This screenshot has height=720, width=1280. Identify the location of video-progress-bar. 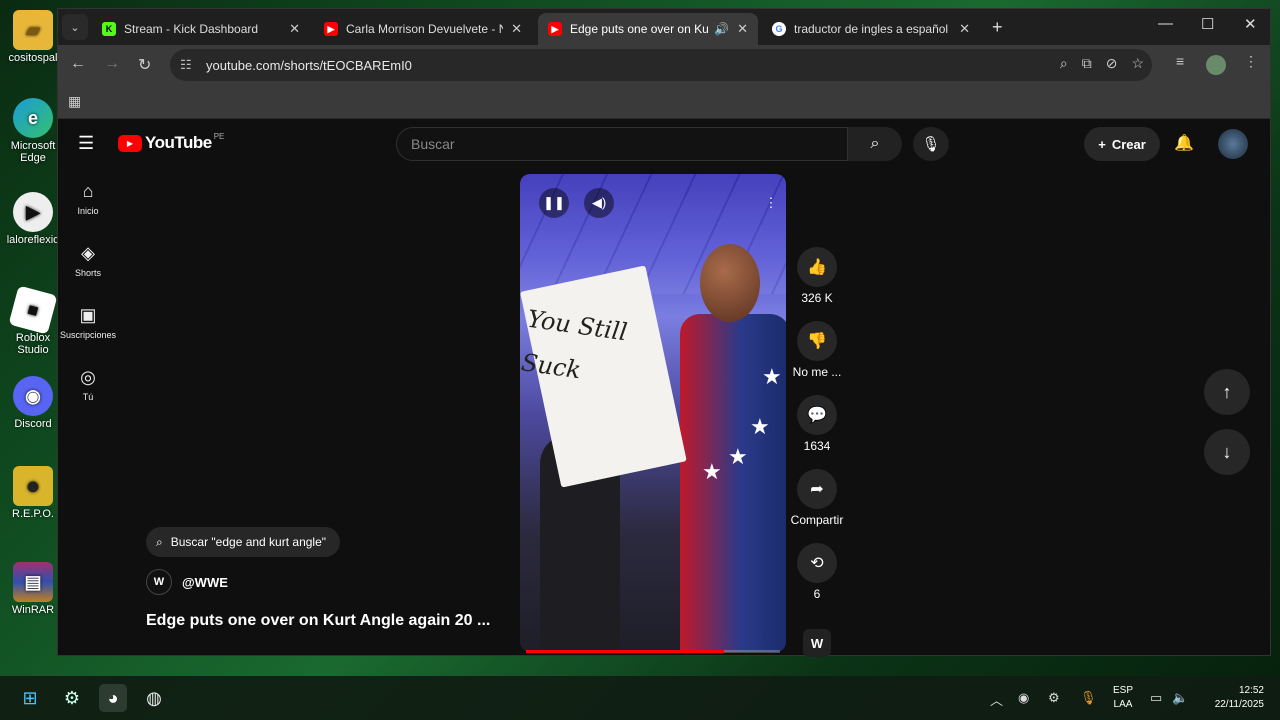
(653, 651).